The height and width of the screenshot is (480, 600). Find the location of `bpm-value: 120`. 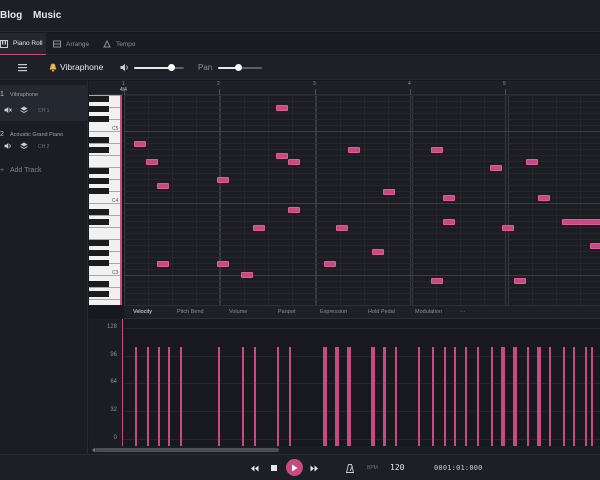

bpm-value: 120 is located at coordinates (397, 467).